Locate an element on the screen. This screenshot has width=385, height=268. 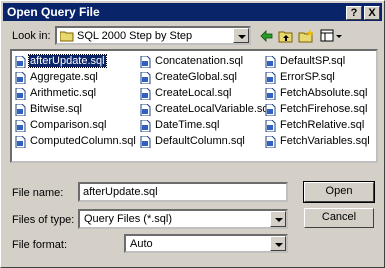
back-arrow-icon is located at coordinates (266, 36).